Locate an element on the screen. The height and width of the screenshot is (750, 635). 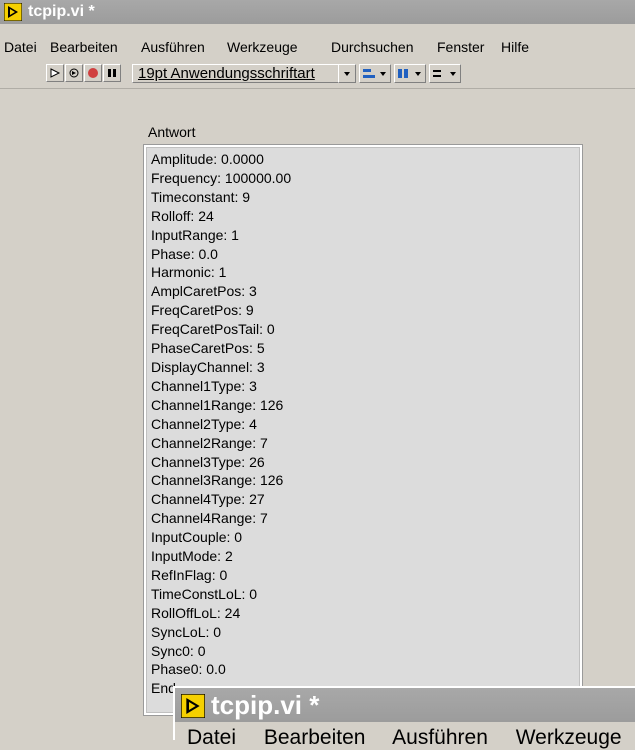
line-channel4range: Channel4Range: 7 is located at coordinates (209, 518).